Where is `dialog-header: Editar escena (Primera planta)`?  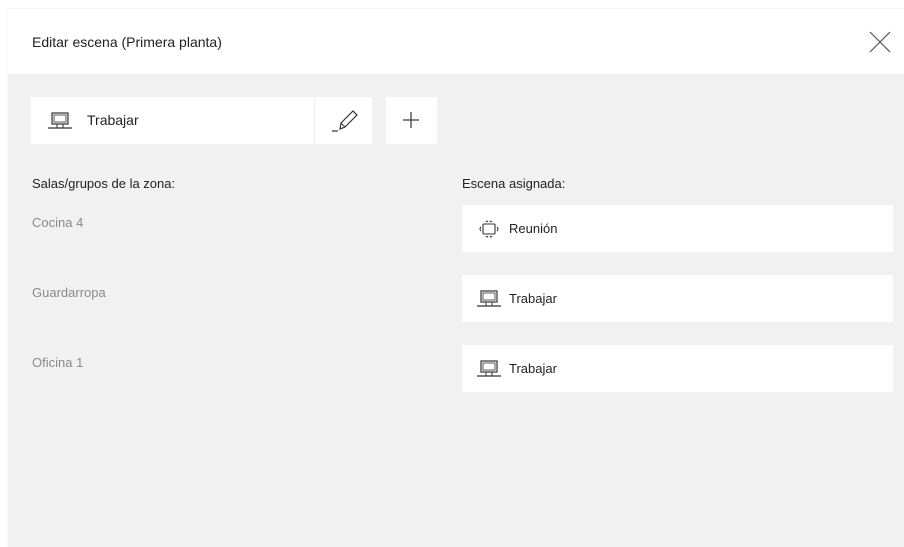
dialog-header: Editar escena (Primera planta) is located at coordinates (456, 41).